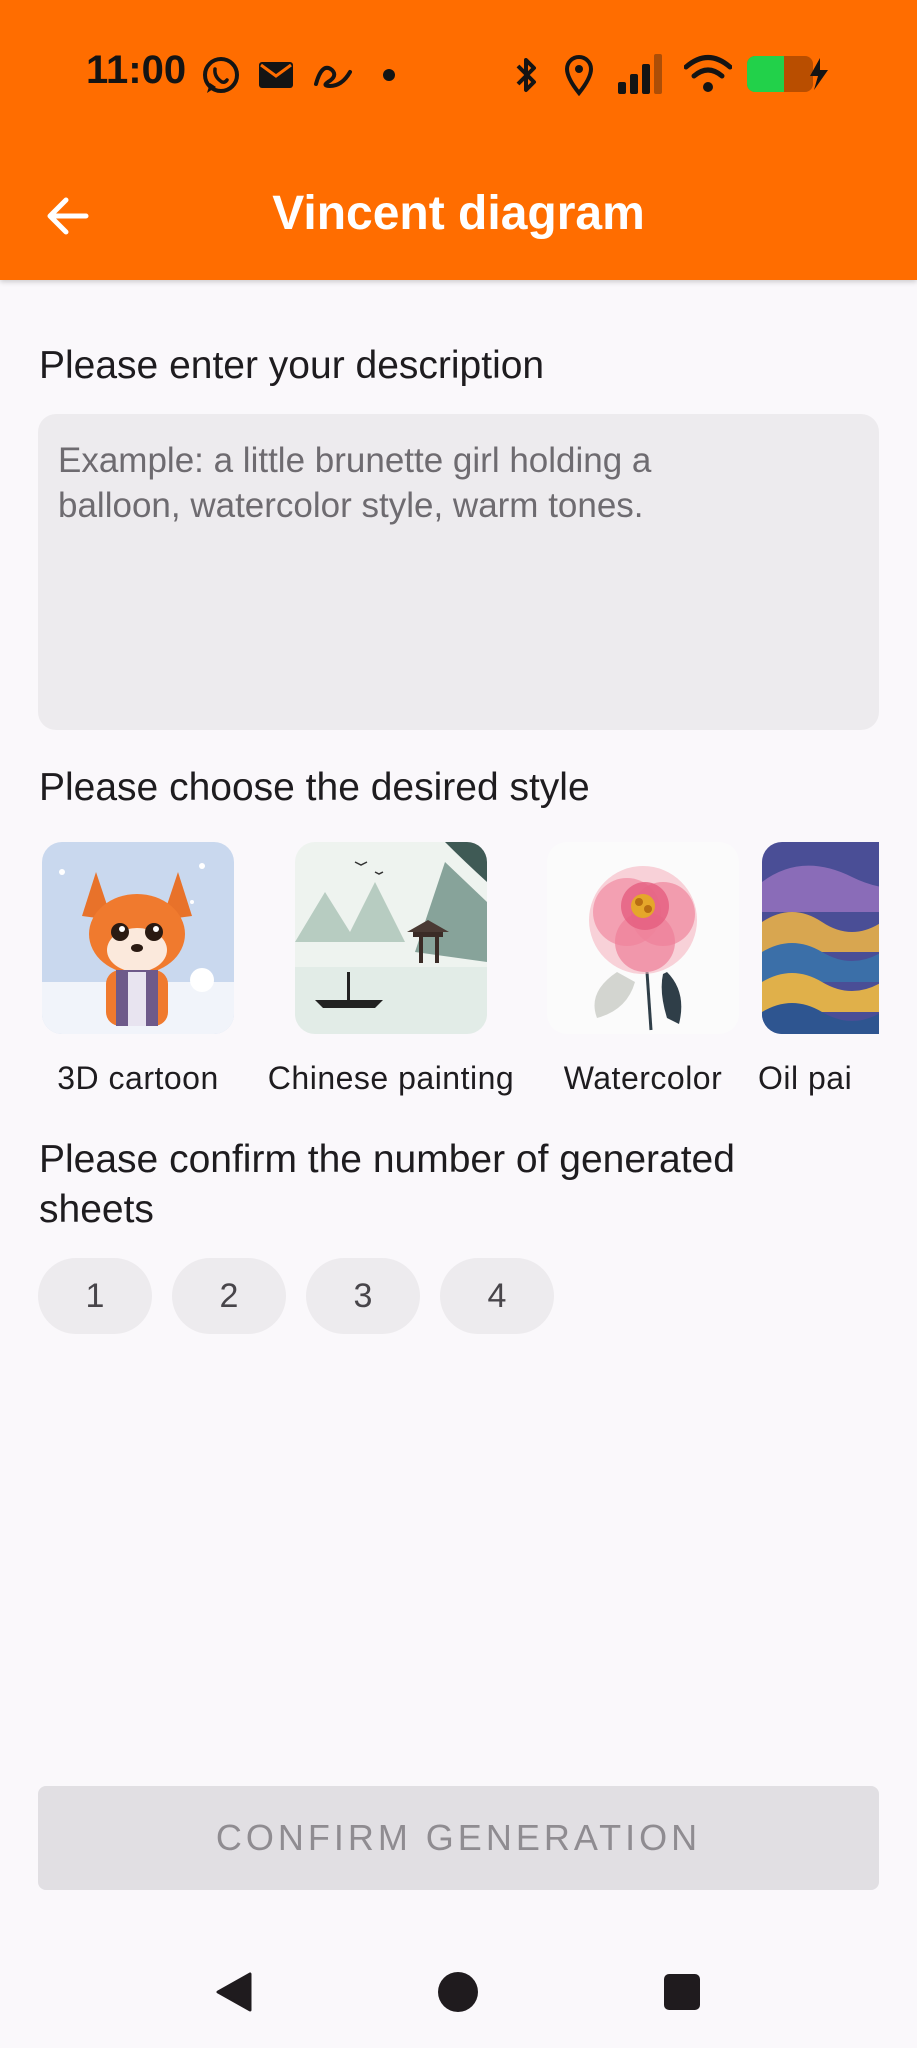  What do you see at coordinates (805, 1078) in the screenshot?
I see `style-name: Oil pai` at bounding box center [805, 1078].